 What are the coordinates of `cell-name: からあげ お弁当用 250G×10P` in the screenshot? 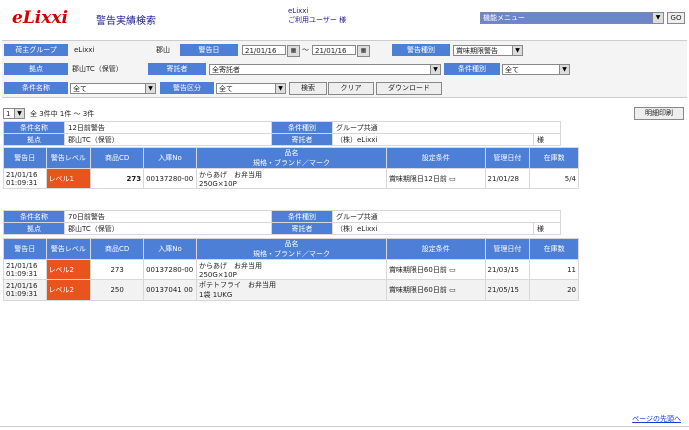 It's located at (291, 178).